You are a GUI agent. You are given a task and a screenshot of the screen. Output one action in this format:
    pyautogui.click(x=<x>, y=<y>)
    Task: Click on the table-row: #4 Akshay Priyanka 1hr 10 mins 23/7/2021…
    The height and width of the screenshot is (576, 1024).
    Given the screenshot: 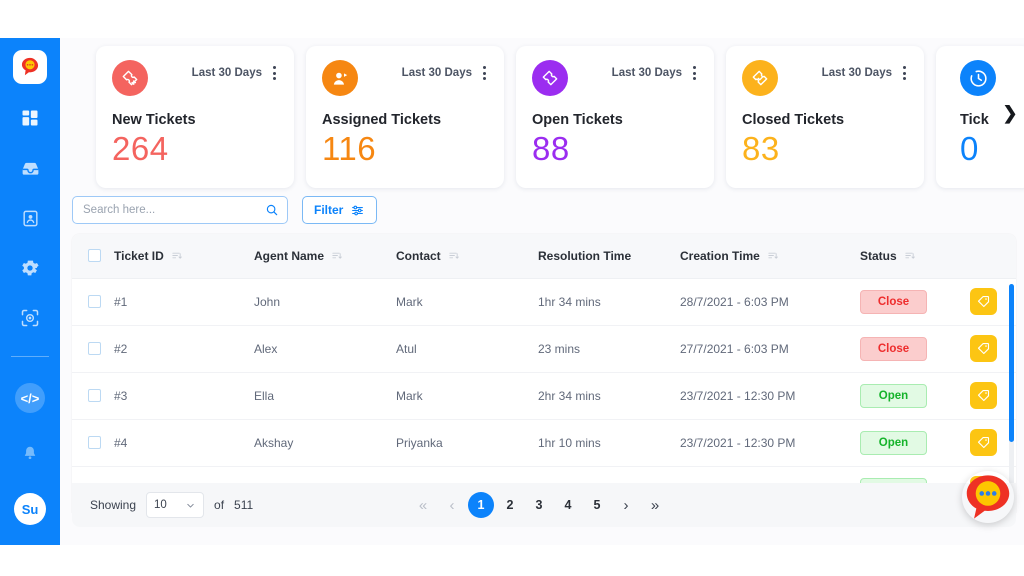 What is the action you would take?
    pyautogui.click(x=544, y=443)
    